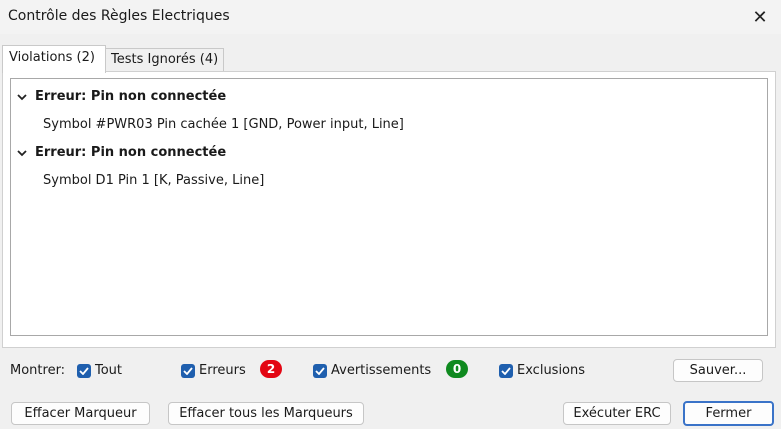  Describe the element at coordinates (617, 413) in the screenshot. I see `run-erc-button: Exécuter ERC` at that location.